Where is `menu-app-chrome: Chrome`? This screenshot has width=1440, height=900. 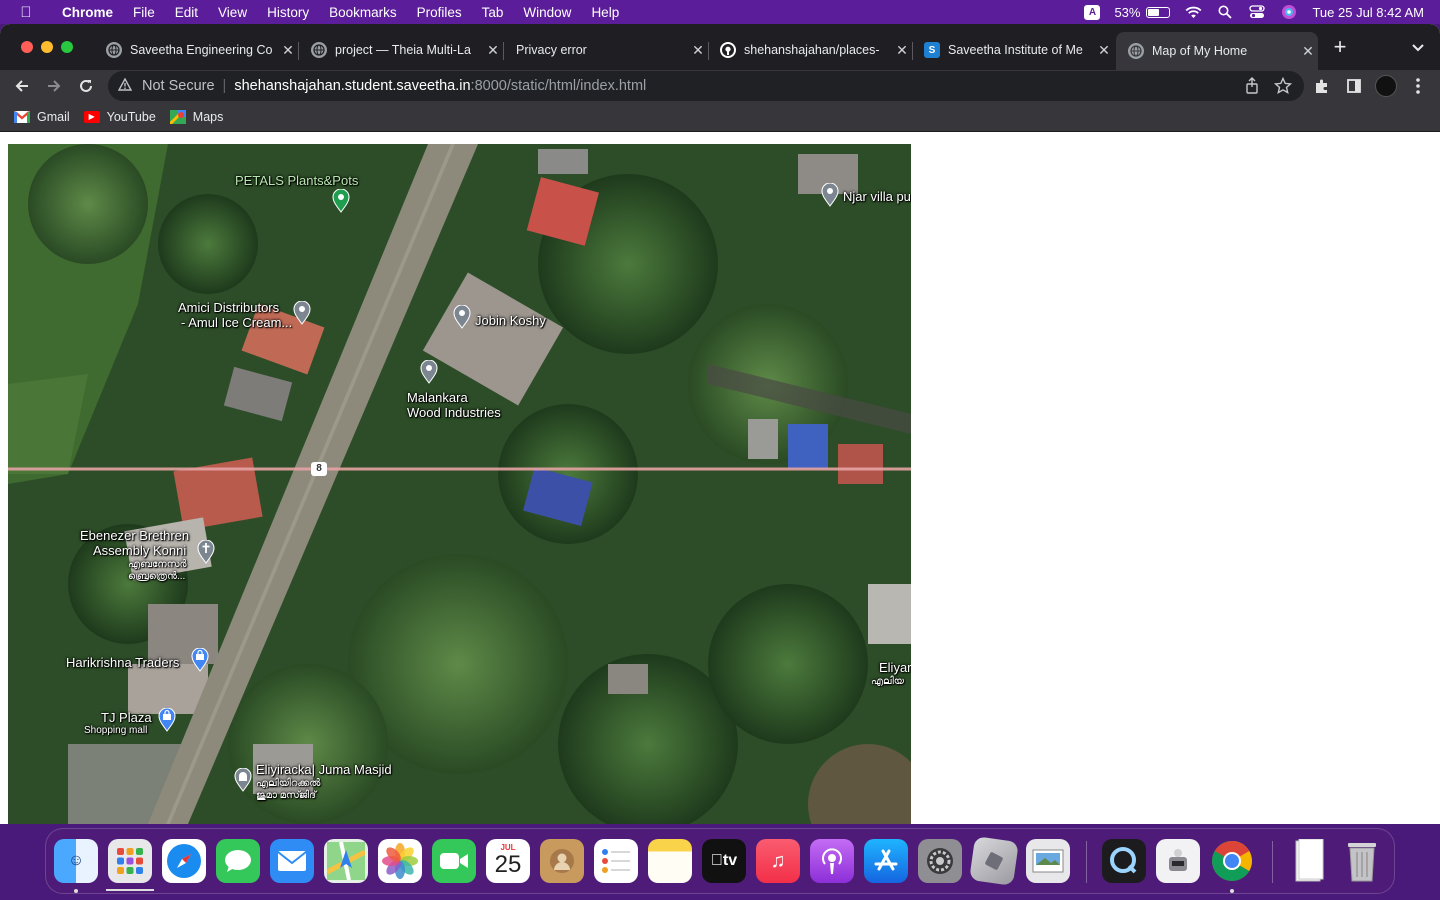 menu-app-chrome: Chrome is located at coordinates (87, 12).